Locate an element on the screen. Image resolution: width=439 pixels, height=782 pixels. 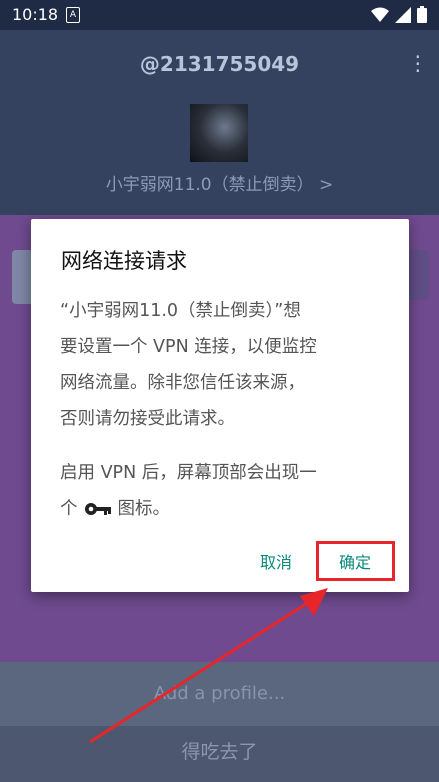
annotation-arrow is located at coordinates (208, 666).